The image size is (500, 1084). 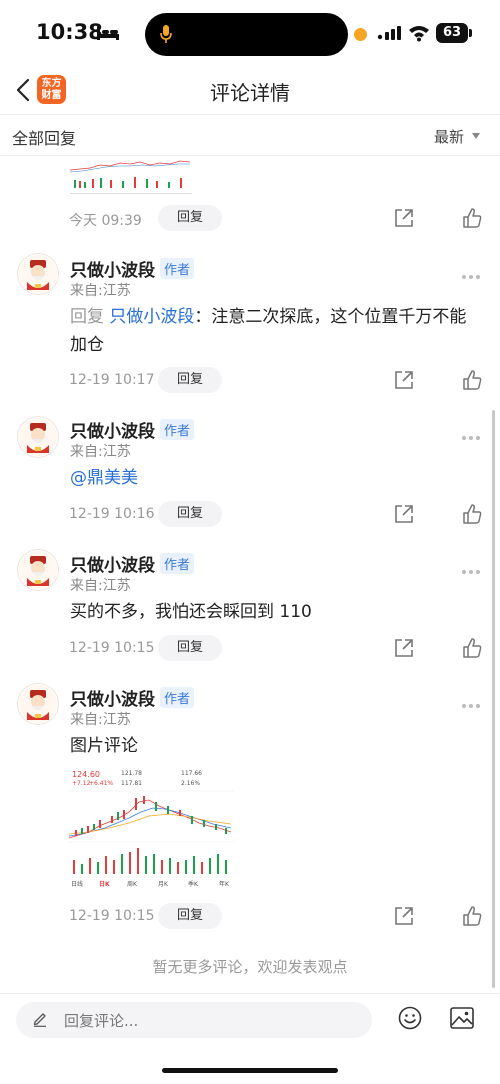 I want to click on comment-time: 12-19 10:16, so click(x=112, y=514).